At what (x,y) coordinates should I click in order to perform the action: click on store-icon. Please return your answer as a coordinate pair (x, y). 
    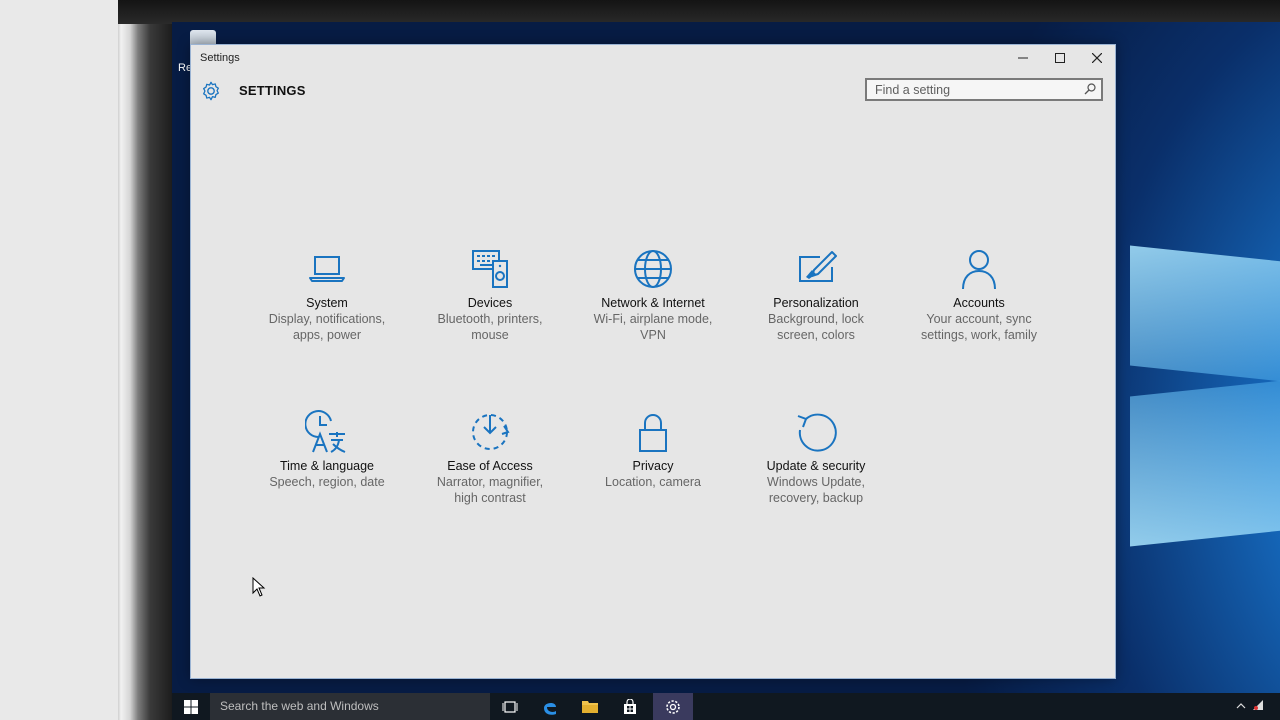
    Looking at the image, I should click on (630, 706).